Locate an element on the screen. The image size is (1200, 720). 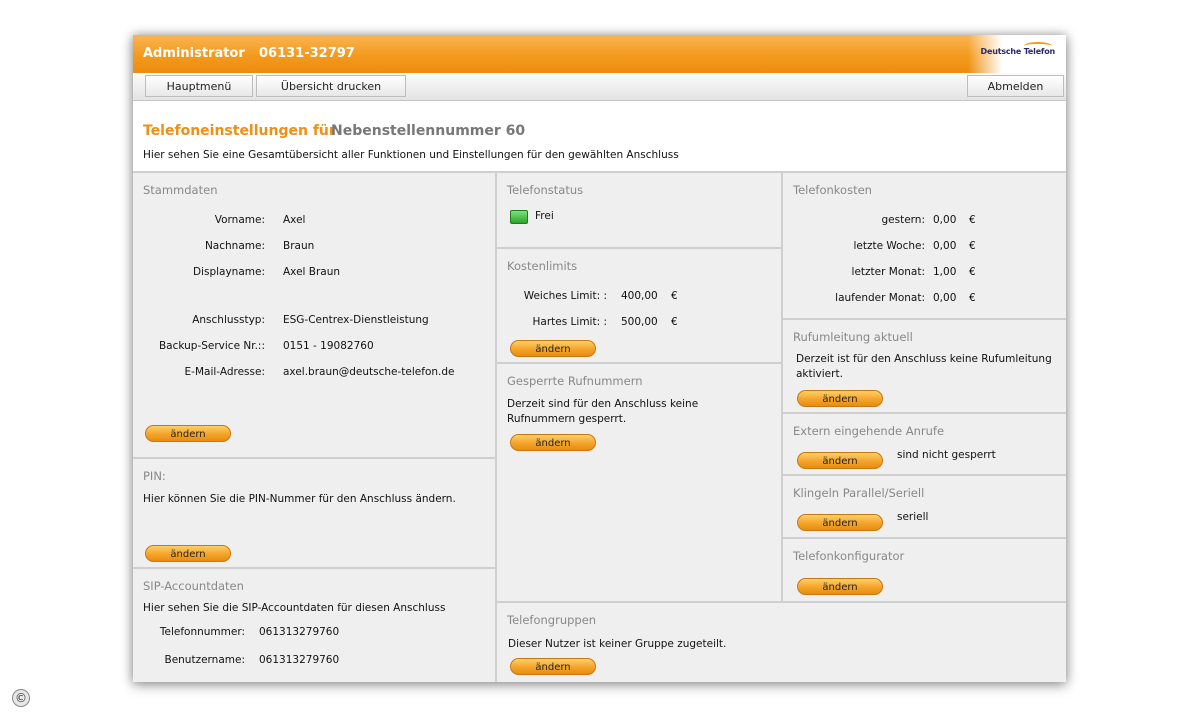
panel-title: Telefonstatus is located at coordinates (545, 190).